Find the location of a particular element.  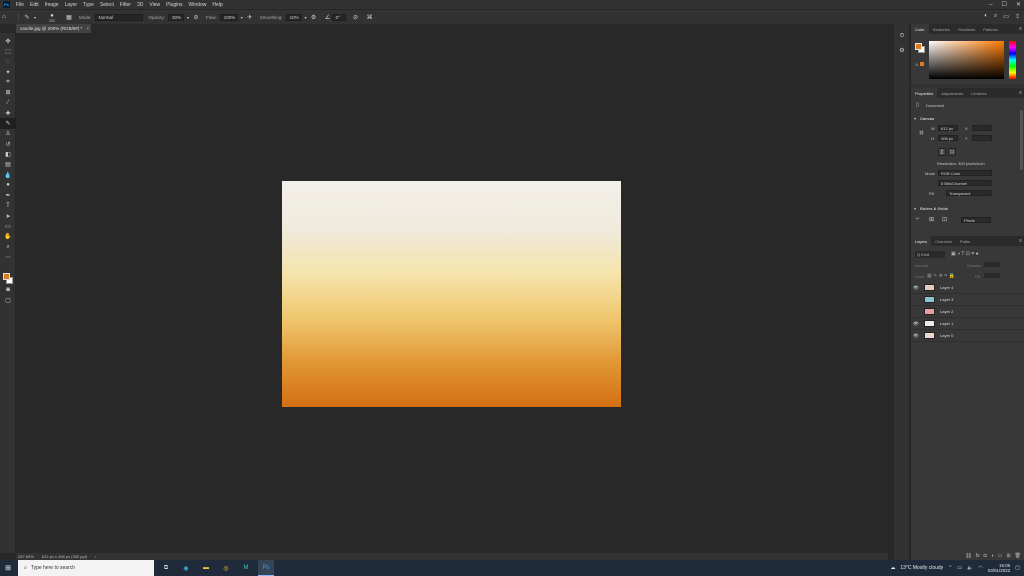

color-mode-select: RGB Color is located at coordinates (965, 173).